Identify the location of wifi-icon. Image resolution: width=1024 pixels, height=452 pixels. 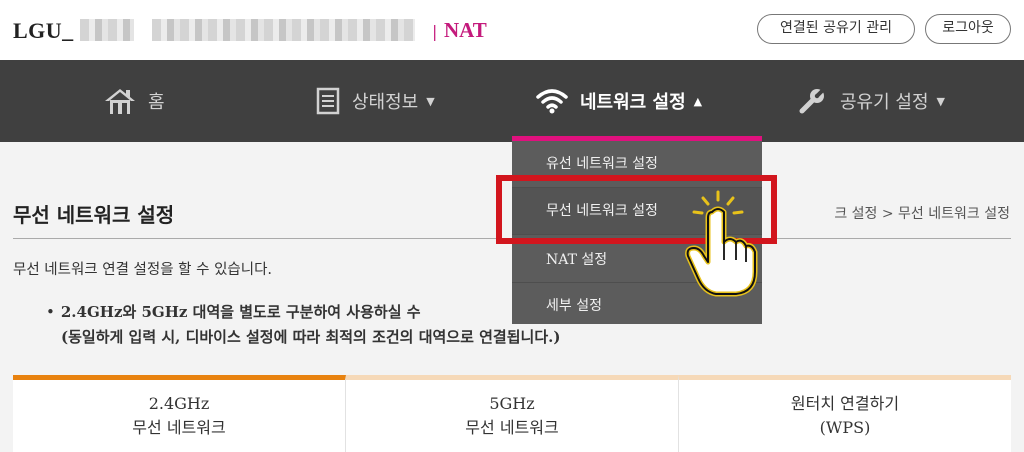
(552, 101).